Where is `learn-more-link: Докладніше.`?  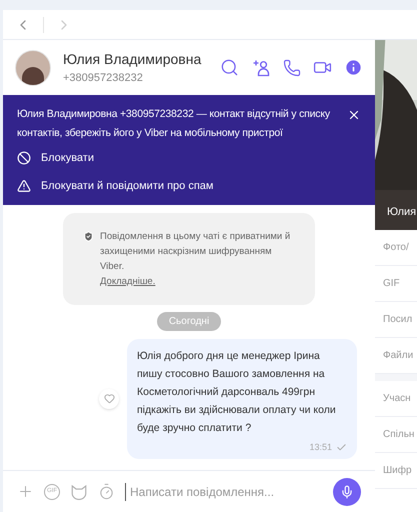 learn-more-link: Докладніше. is located at coordinates (128, 281).